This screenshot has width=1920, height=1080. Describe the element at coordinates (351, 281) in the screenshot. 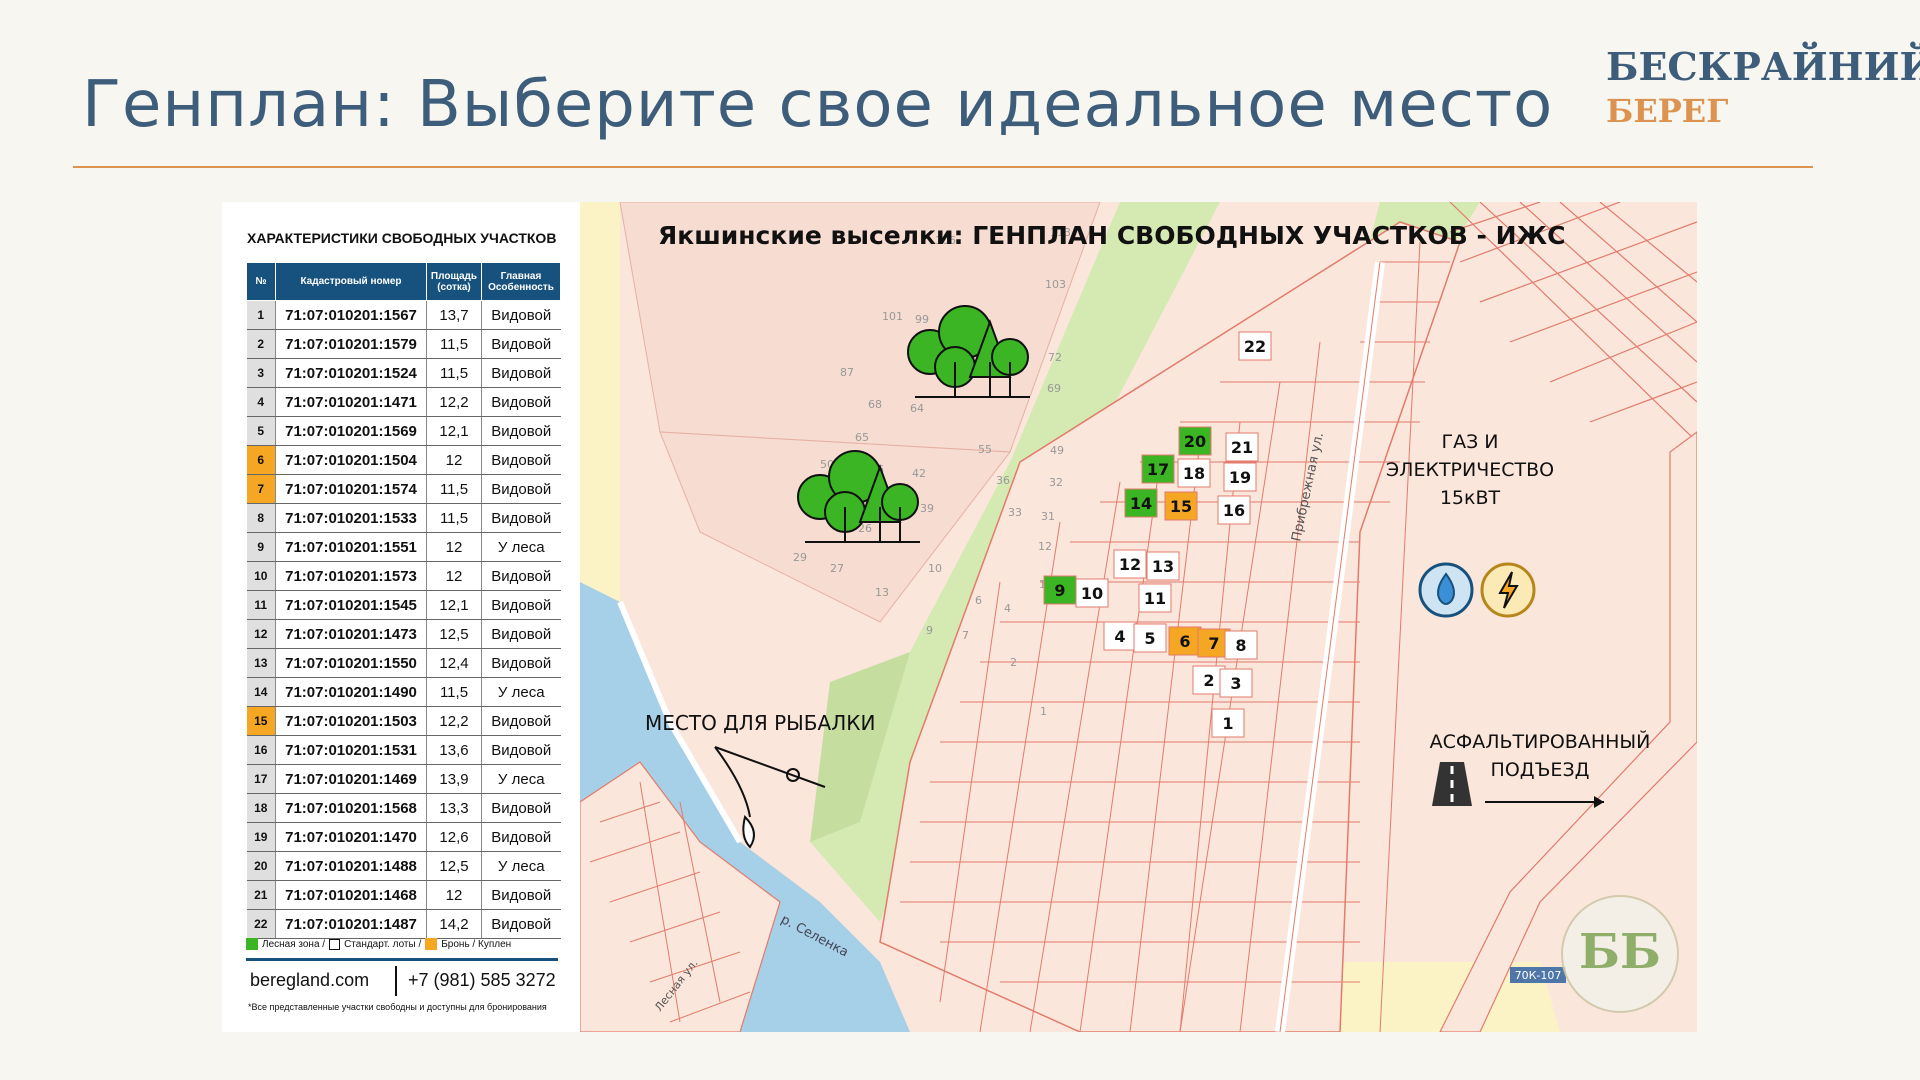

I see `col-cadastre: Кадастровый номер` at that location.